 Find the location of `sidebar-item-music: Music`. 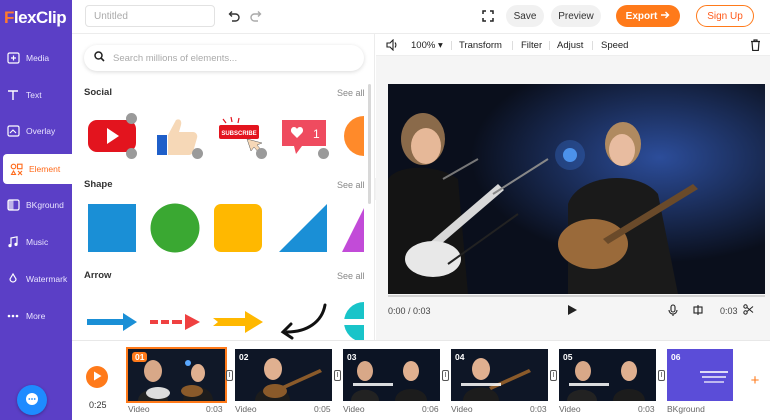

sidebar-item-music: Music is located at coordinates (36, 242).